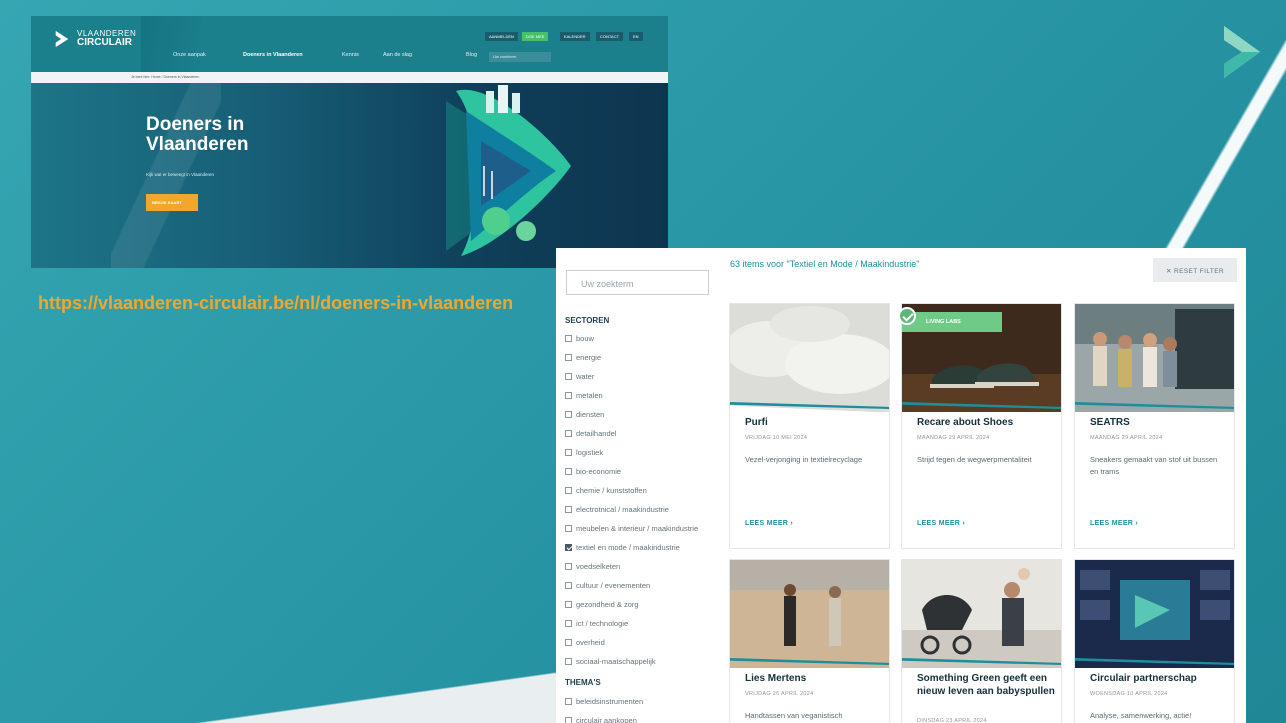  I want to click on hero-subtitle: Kijk wat er beweegt in Vlaanderen, so click(180, 174).